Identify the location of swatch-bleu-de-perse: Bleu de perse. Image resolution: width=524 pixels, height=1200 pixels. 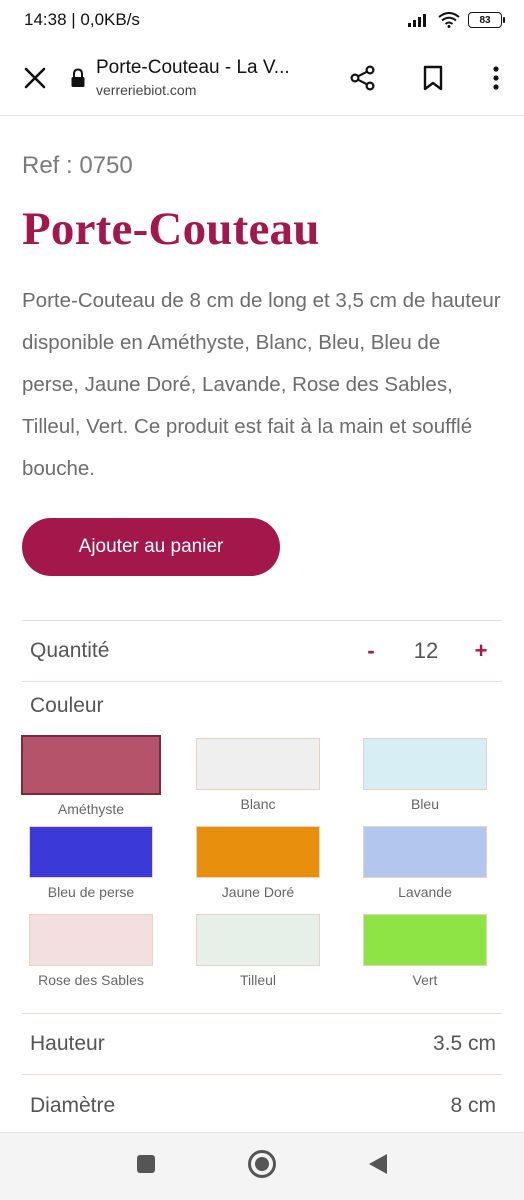
(91, 863).